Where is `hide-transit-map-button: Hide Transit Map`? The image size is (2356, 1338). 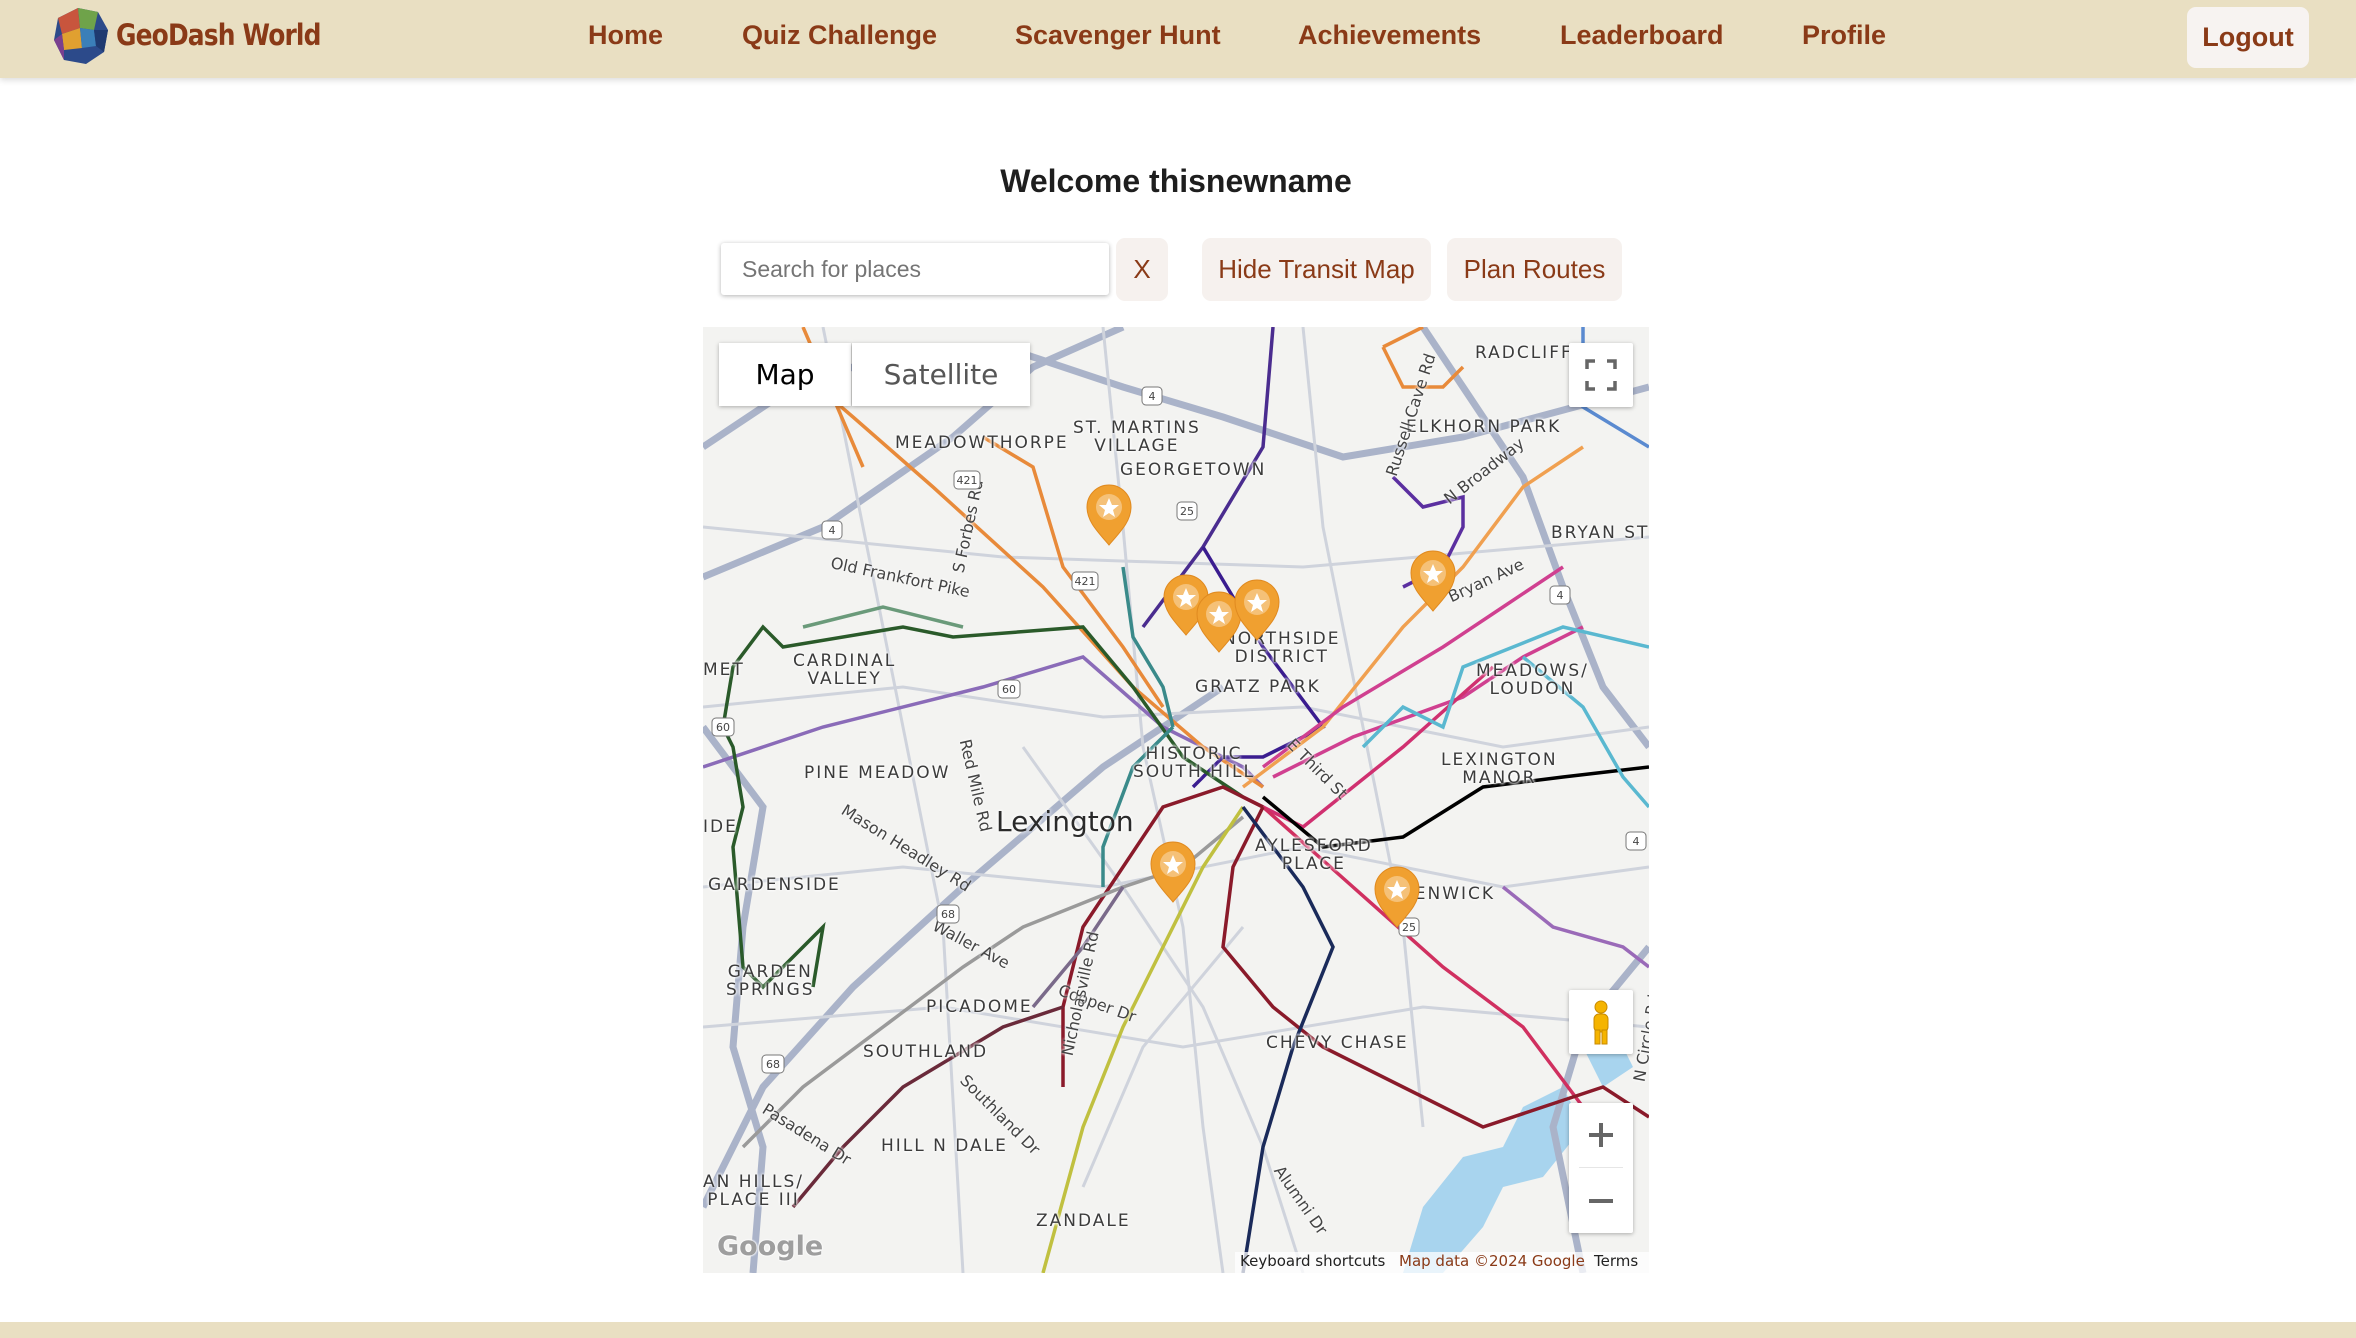
hide-transit-map-button: Hide Transit Map is located at coordinates (1316, 269).